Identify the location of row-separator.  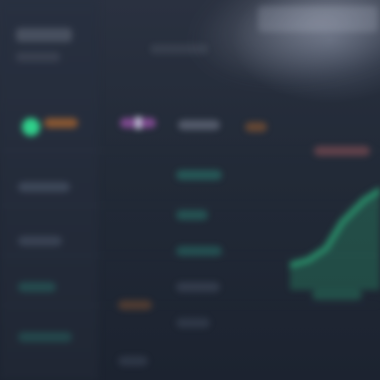
(190, 305).